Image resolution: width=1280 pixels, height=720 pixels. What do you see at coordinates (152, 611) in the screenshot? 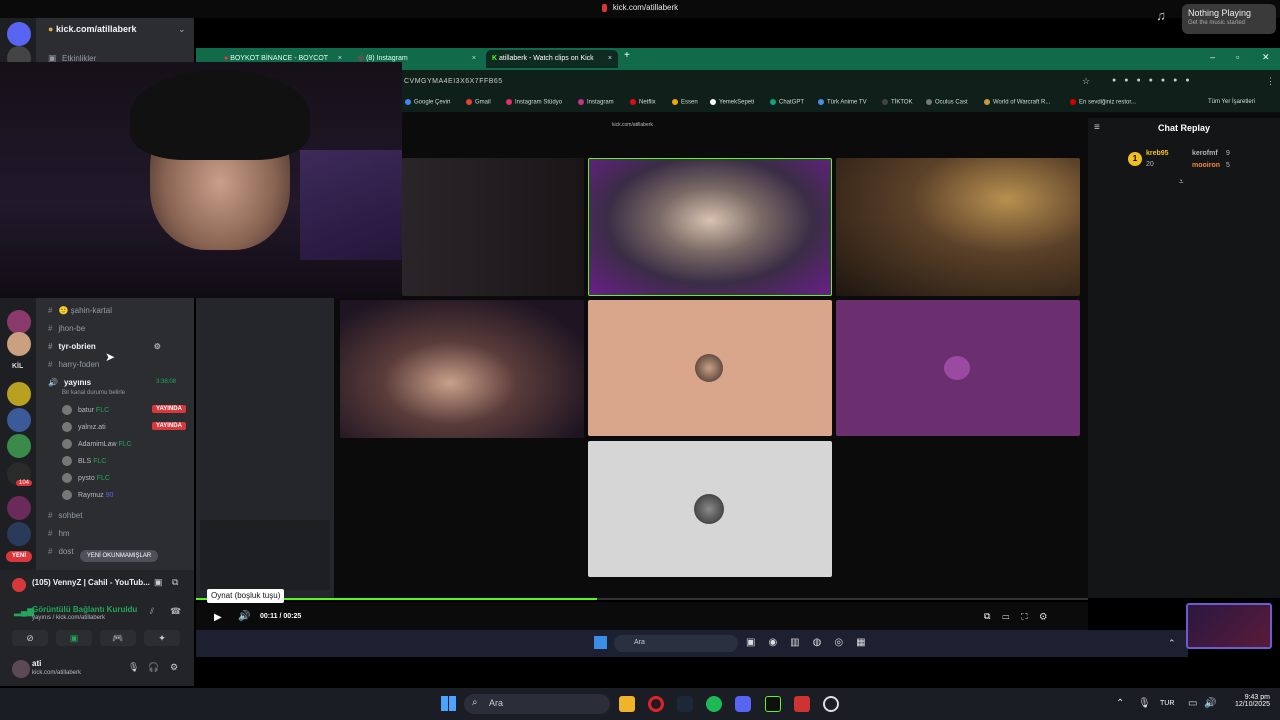
I see `noise-suppression-icon: ⫽` at bounding box center [152, 611].